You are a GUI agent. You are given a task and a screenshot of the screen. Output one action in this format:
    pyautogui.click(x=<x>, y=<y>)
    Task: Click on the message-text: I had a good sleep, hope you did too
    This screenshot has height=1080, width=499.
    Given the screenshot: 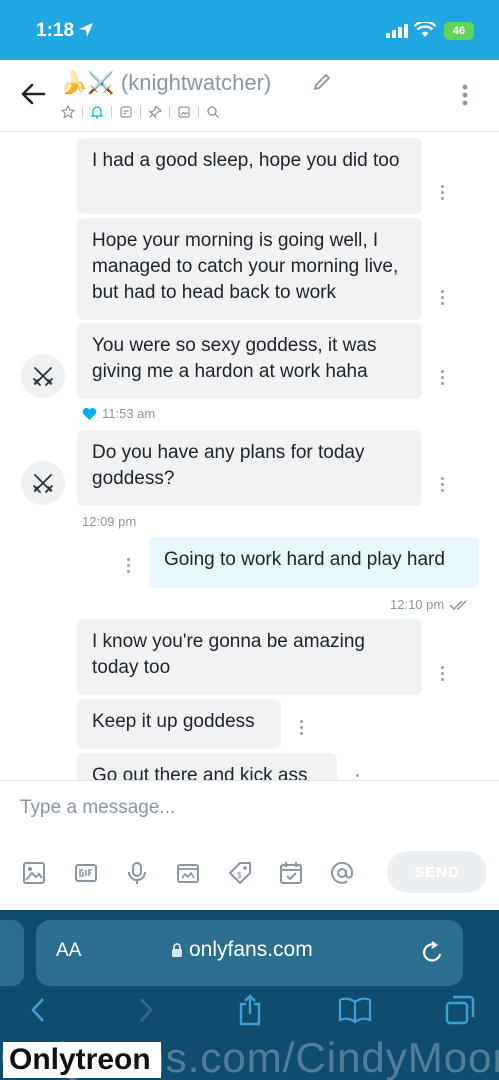 What is the action you would take?
    pyautogui.click(x=246, y=160)
    